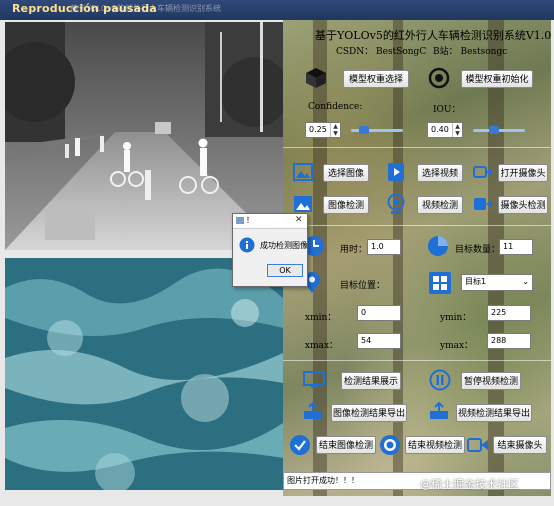 The image size is (554, 506). I want to click on show-result-button: 检测结果展示, so click(371, 381).